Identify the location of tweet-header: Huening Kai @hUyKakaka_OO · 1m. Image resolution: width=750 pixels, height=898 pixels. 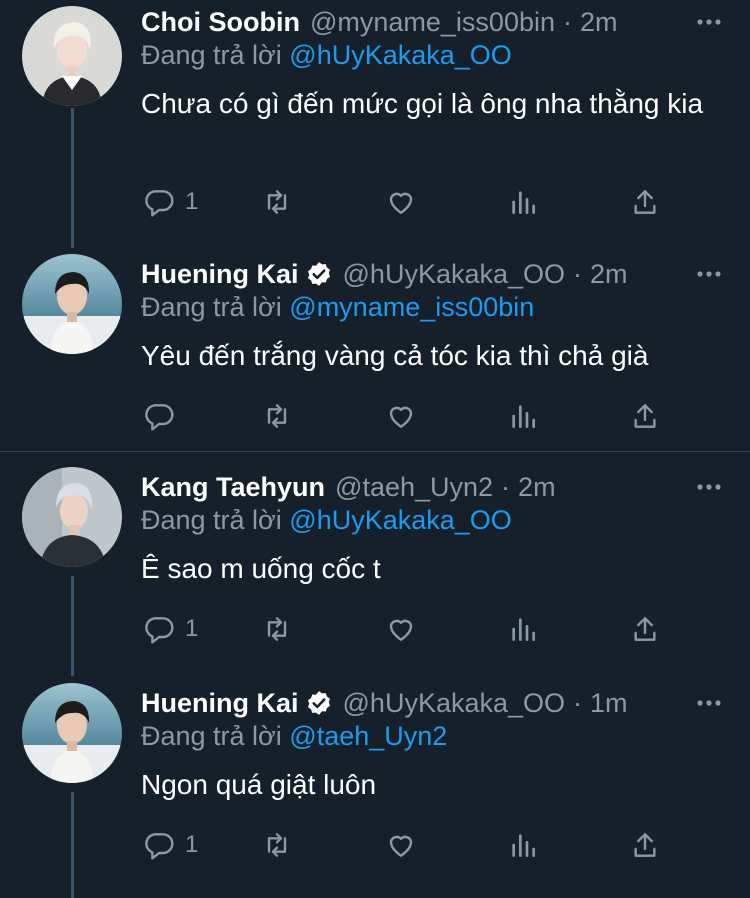
(384, 703).